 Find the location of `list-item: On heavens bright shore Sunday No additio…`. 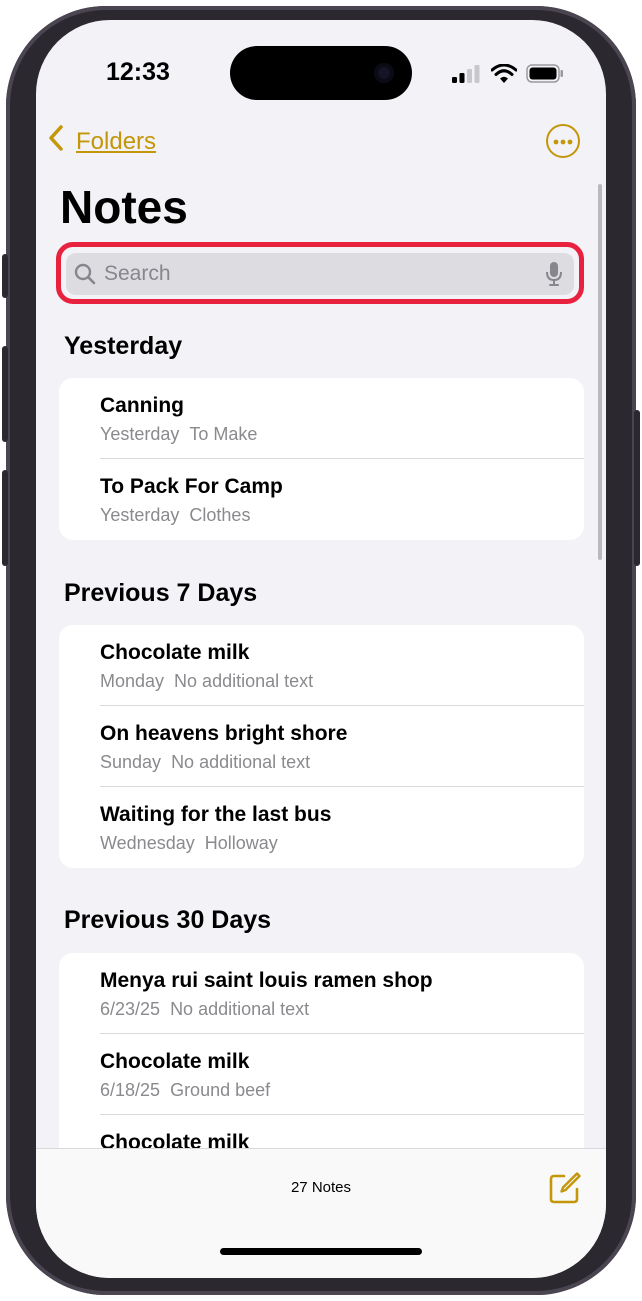

list-item: On heavens bright shore Sunday No additio… is located at coordinates (321, 746).